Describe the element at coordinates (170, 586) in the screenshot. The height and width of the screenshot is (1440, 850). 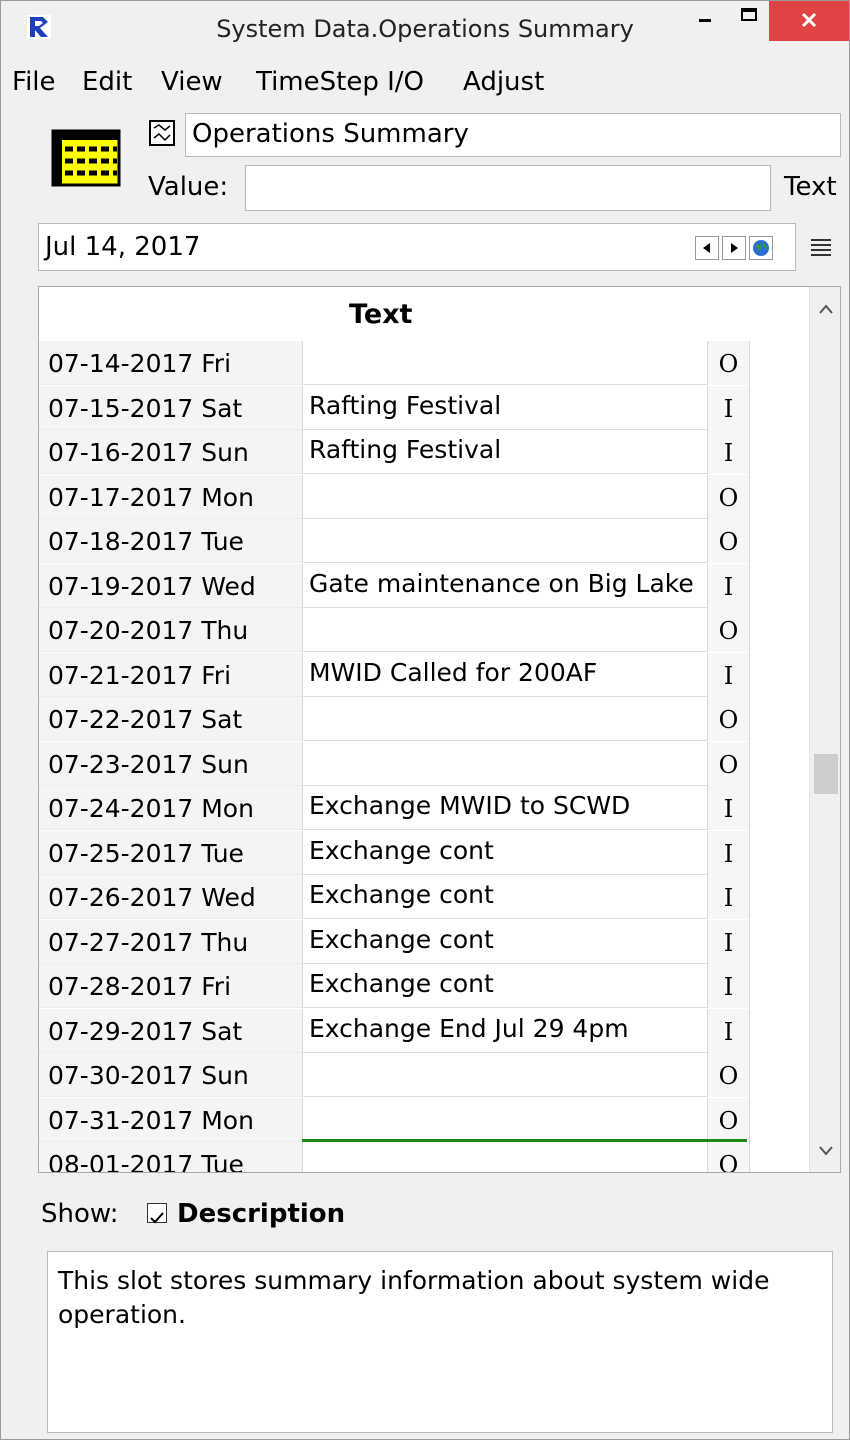
I see `row-header: 07-19-2017 Wed` at that location.